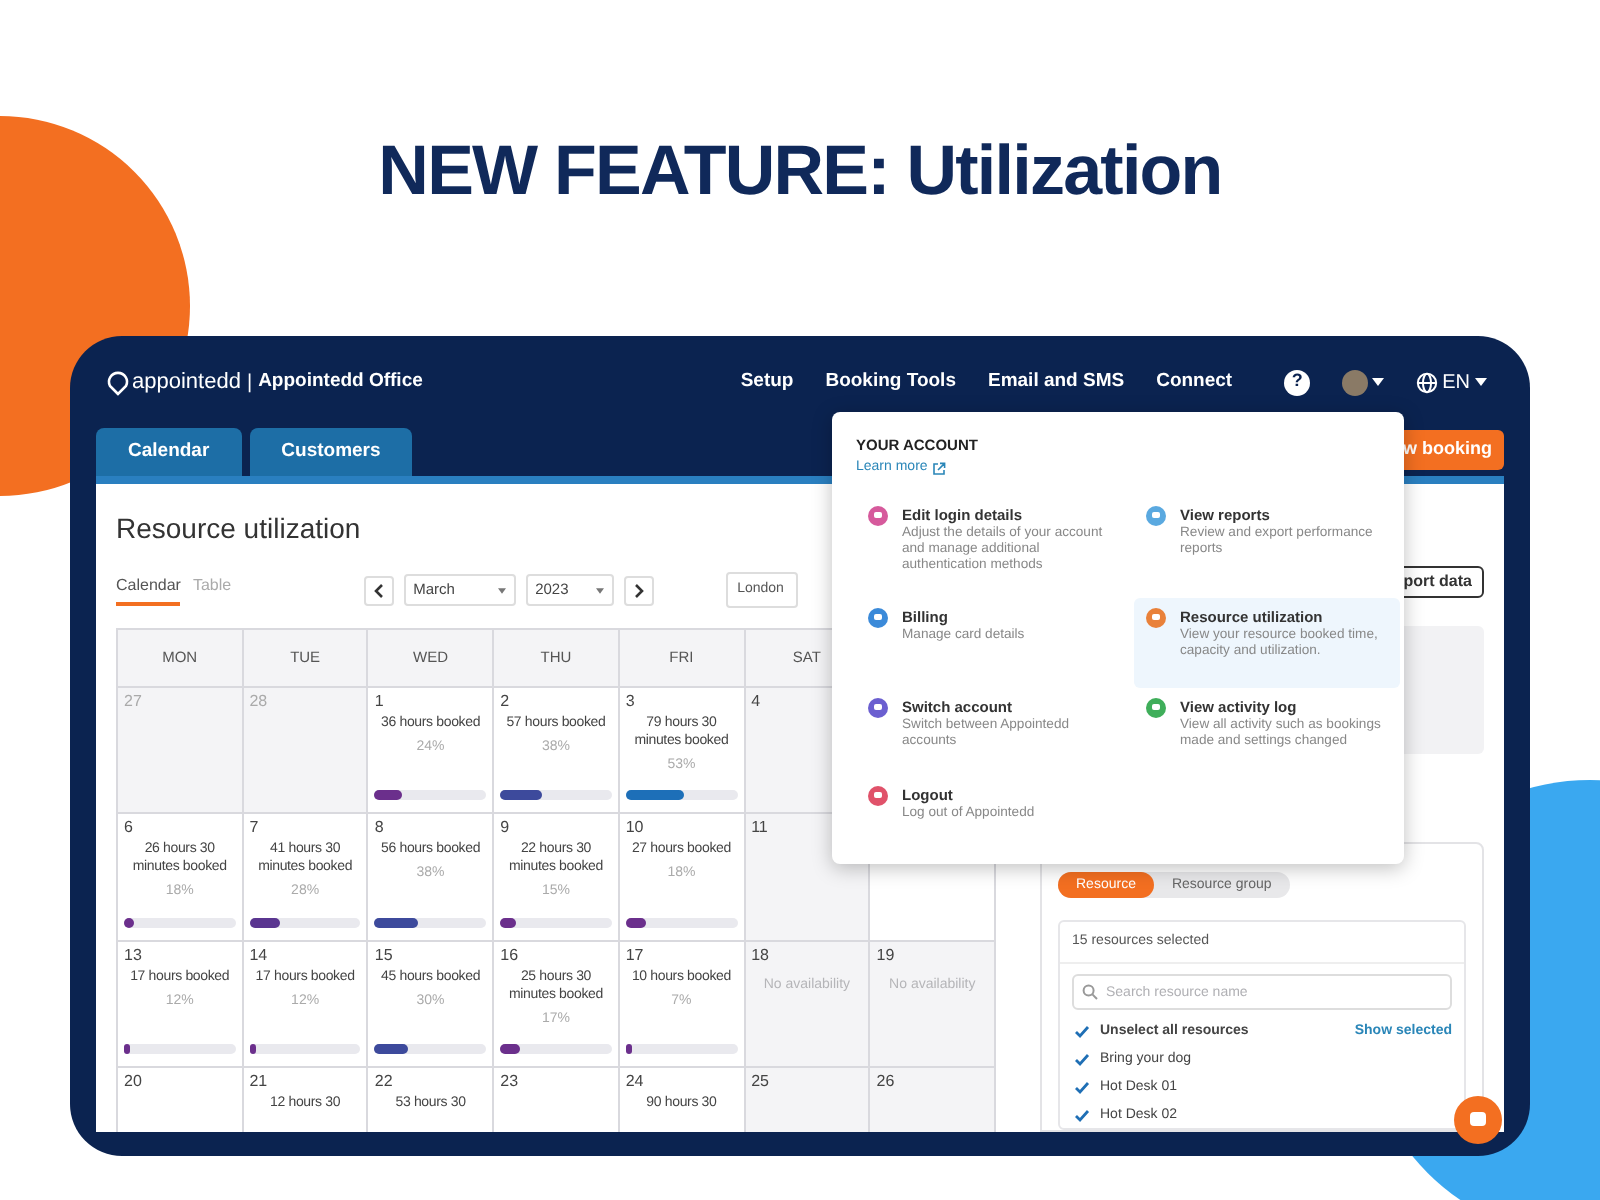 This screenshot has height=1200, width=1600. I want to click on day-number: 24, so click(634, 1082).